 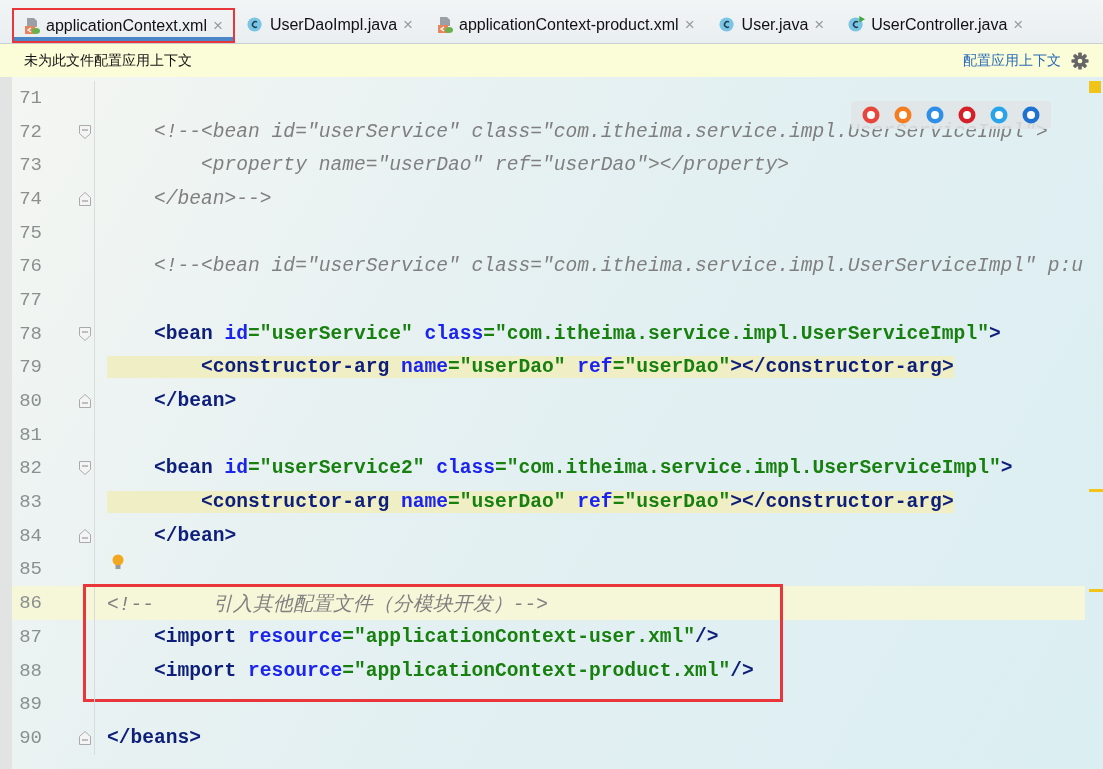 What do you see at coordinates (108, 60) in the screenshot?
I see `notification-message: 未为此文件配置应用上下文` at bounding box center [108, 60].